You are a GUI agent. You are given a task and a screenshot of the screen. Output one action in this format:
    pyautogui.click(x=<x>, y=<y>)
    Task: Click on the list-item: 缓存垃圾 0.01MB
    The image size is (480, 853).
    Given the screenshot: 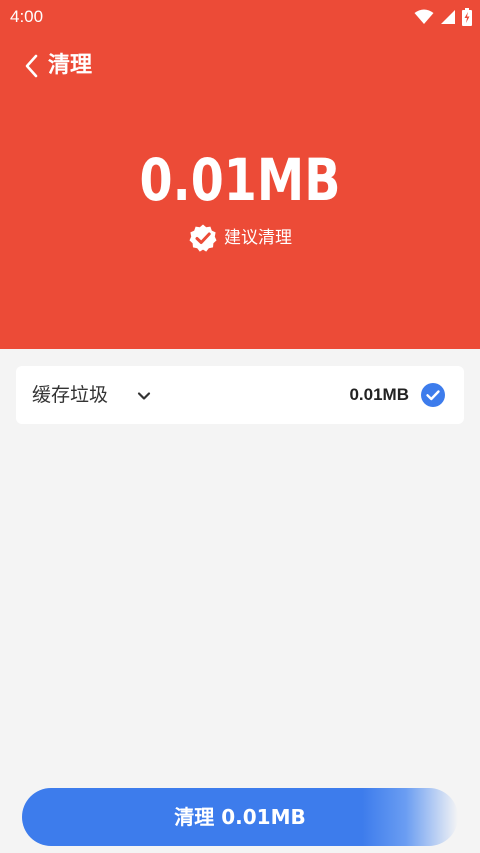 What is the action you would take?
    pyautogui.click(x=240, y=395)
    